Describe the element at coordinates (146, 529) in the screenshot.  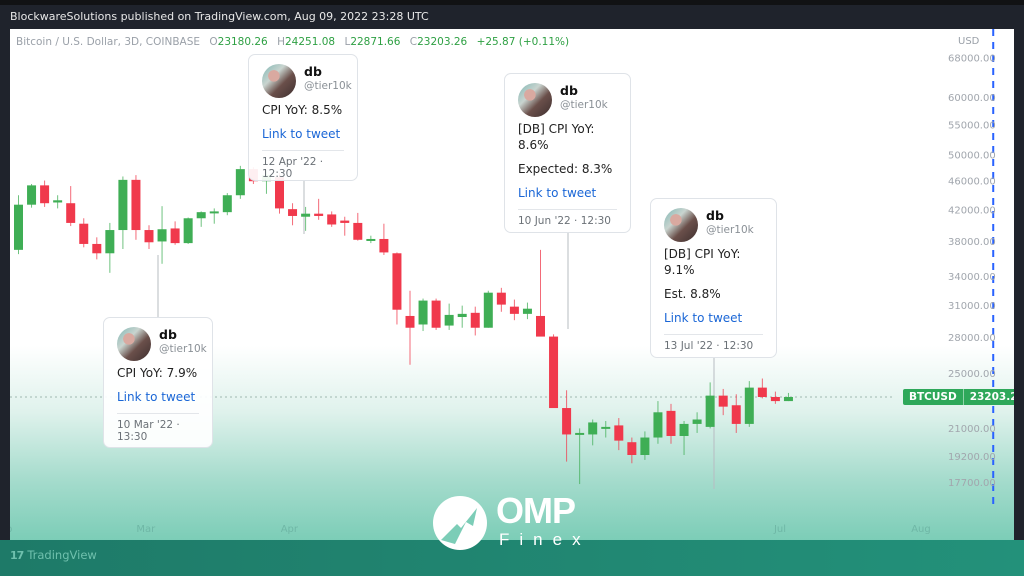
I see `x-tick-label: Mar` at that location.